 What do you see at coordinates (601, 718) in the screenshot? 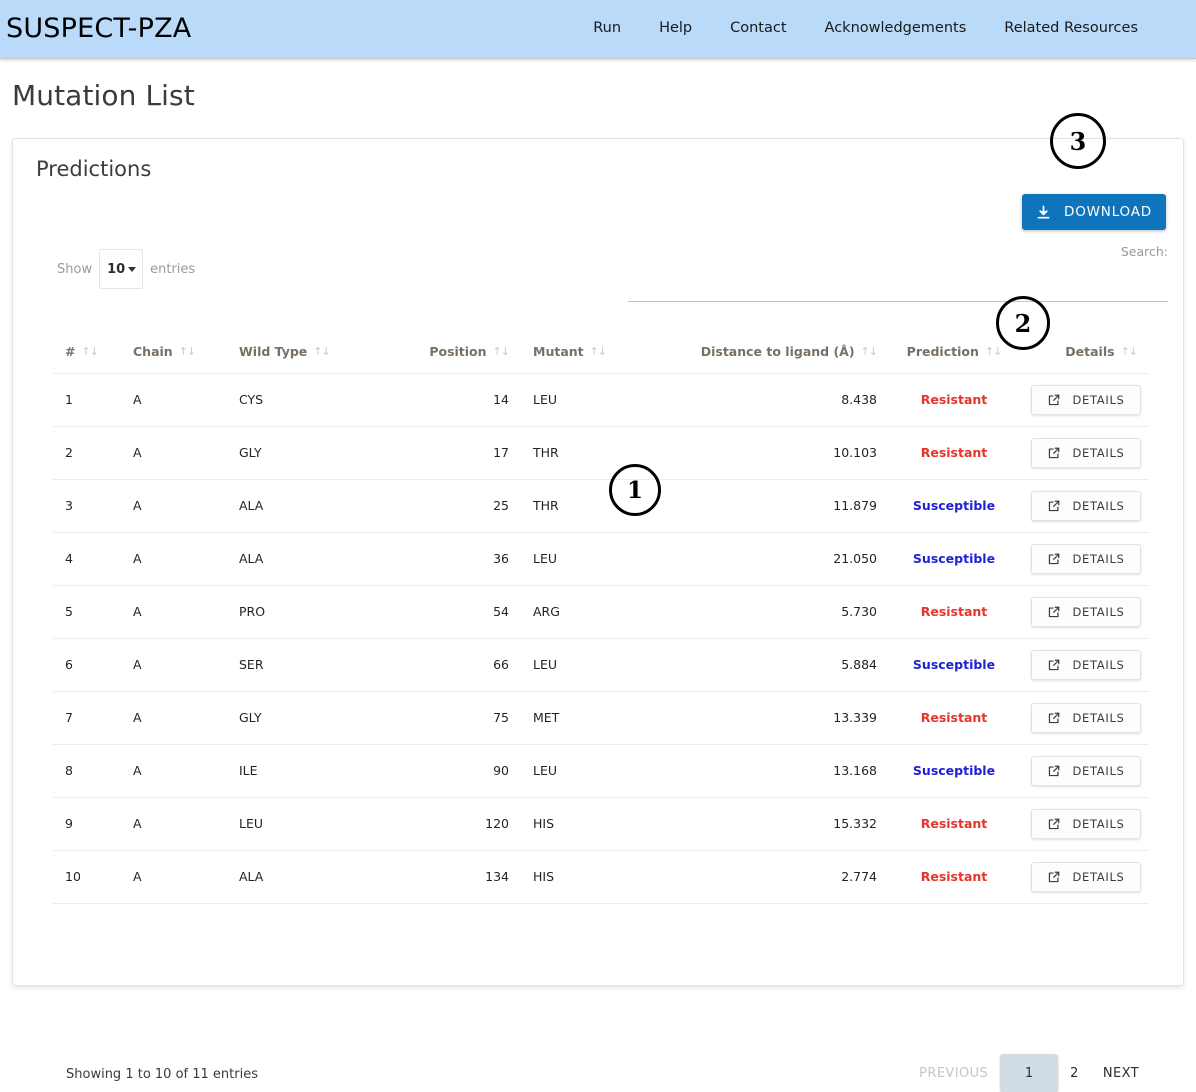
I see `table-row: 7 A GLY 75 MET 13.339 Resistant DETAILS` at bounding box center [601, 718].